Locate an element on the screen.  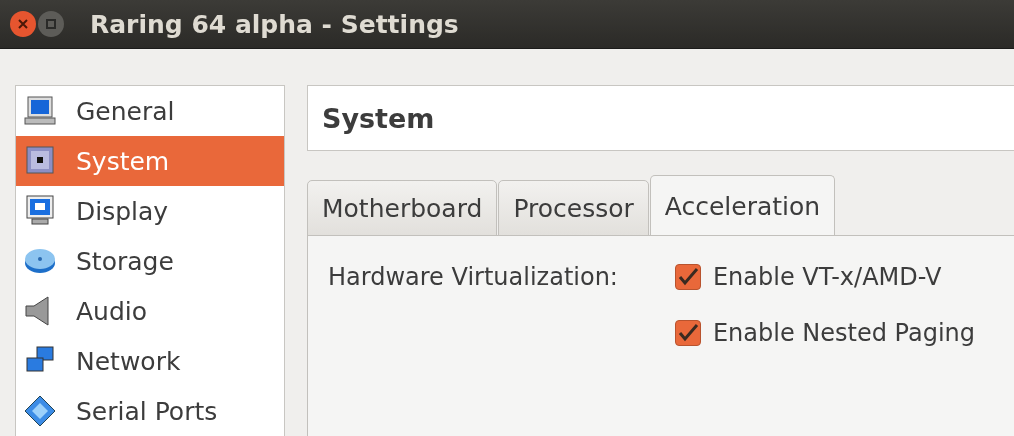
close-button is located at coordinates (23, 24).